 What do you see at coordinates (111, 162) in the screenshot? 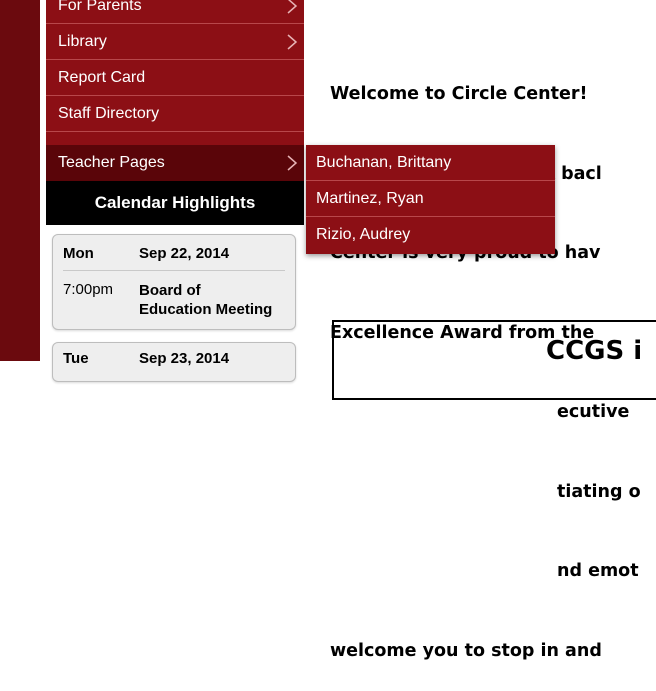
I see `nav-item-label: Teacher Pages` at bounding box center [111, 162].